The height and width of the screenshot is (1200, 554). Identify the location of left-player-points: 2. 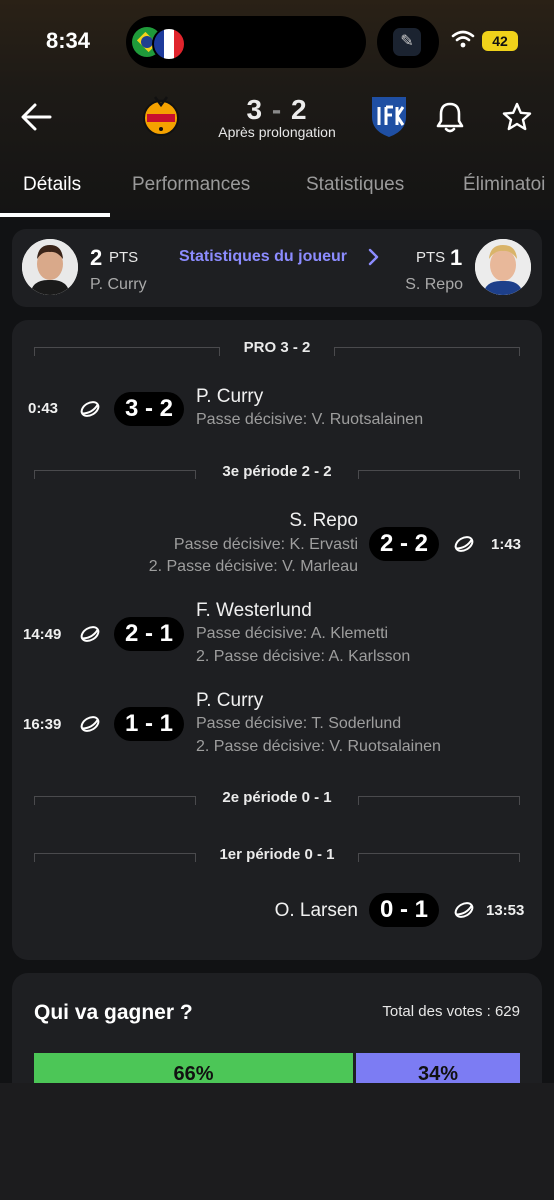
(96, 257).